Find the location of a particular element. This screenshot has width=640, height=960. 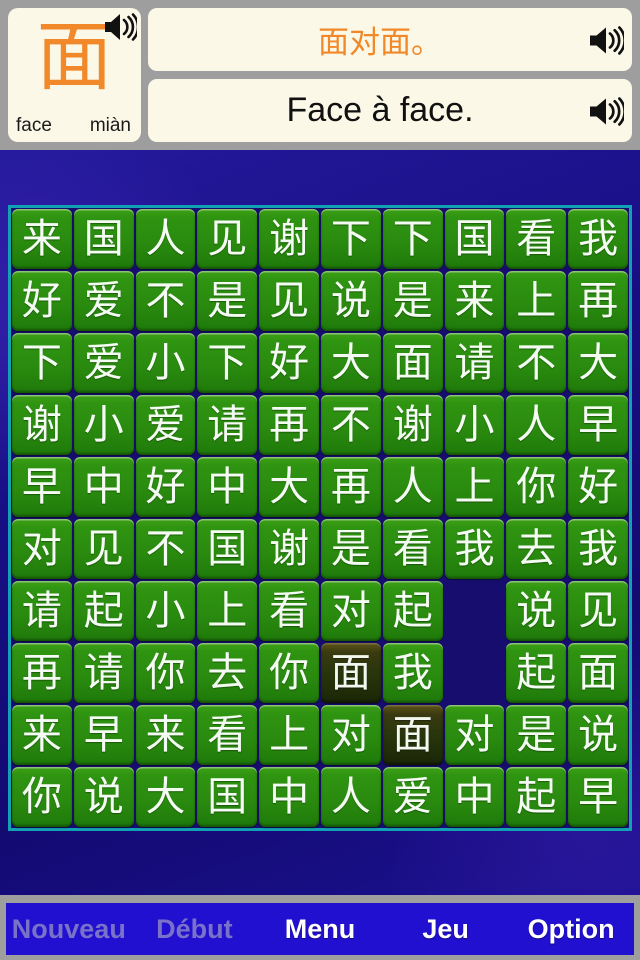

sentence-french-bar: Face à face. is located at coordinates (390, 110).